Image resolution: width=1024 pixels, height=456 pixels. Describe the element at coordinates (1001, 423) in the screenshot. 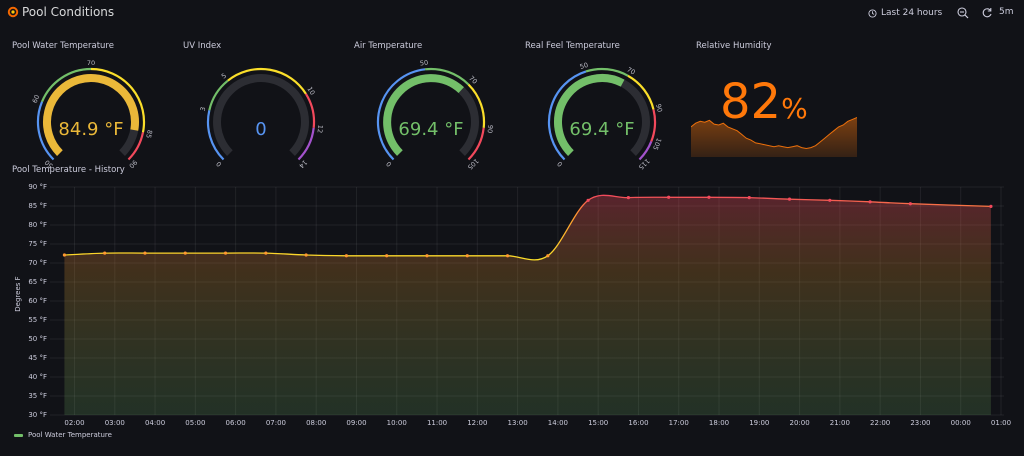

I see `x-tick-label: 01:00` at that location.